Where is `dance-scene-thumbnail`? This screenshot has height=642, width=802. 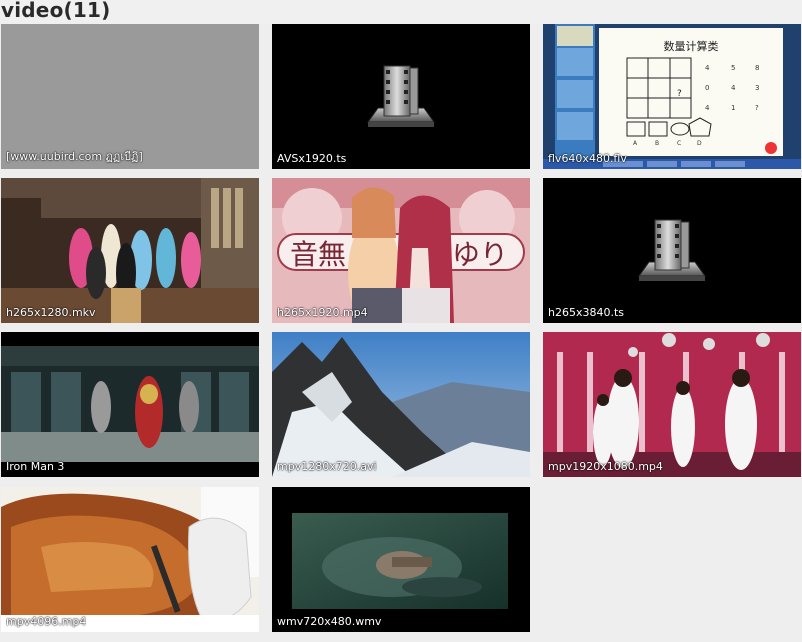
dance-scene-thumbnail is located at coordinates (130, 250).